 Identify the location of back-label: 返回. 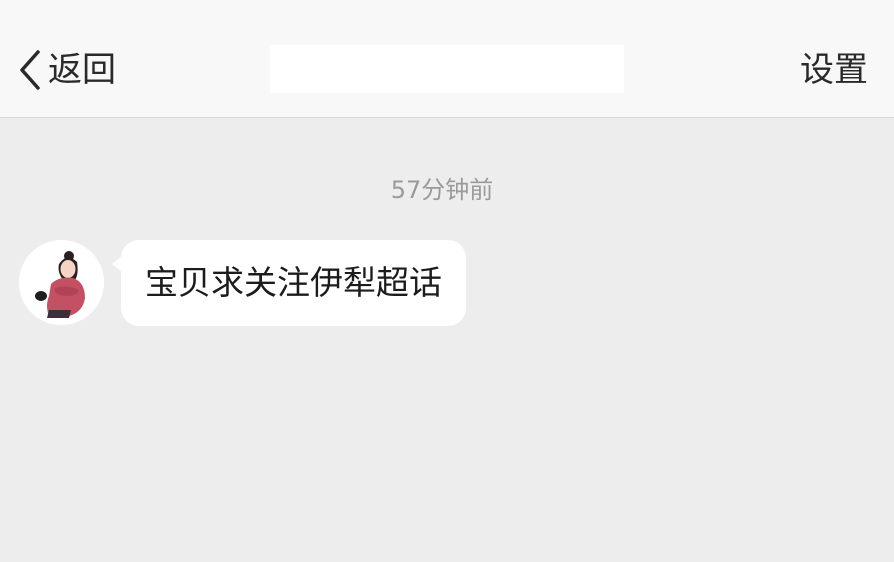
(82, 70).